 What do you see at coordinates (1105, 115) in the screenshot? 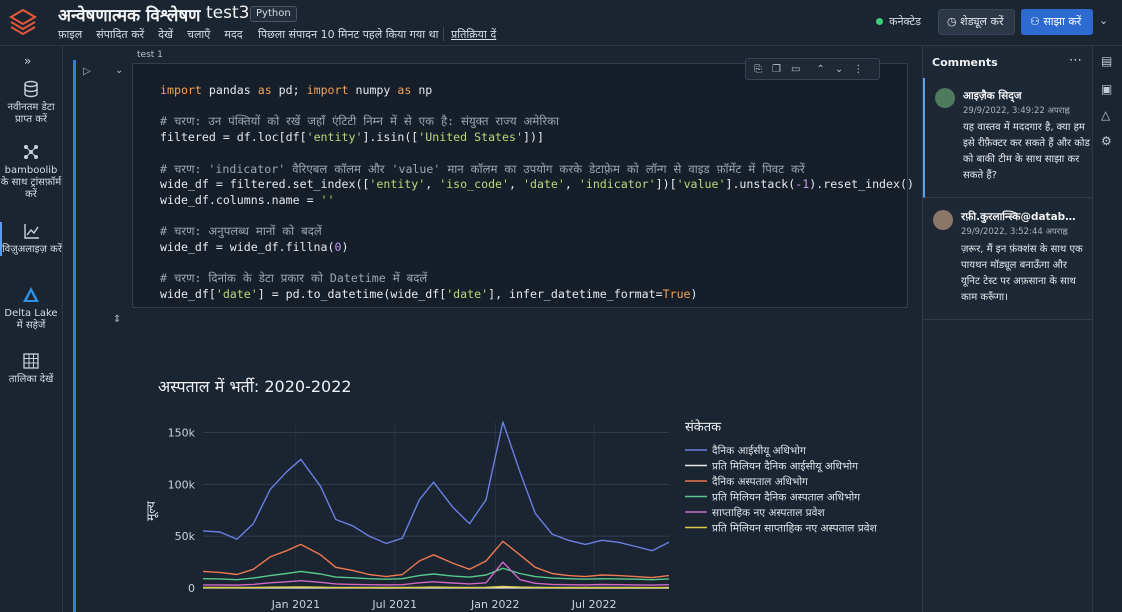
I see `warning-icon: △` at bounding box center [1105, 115].